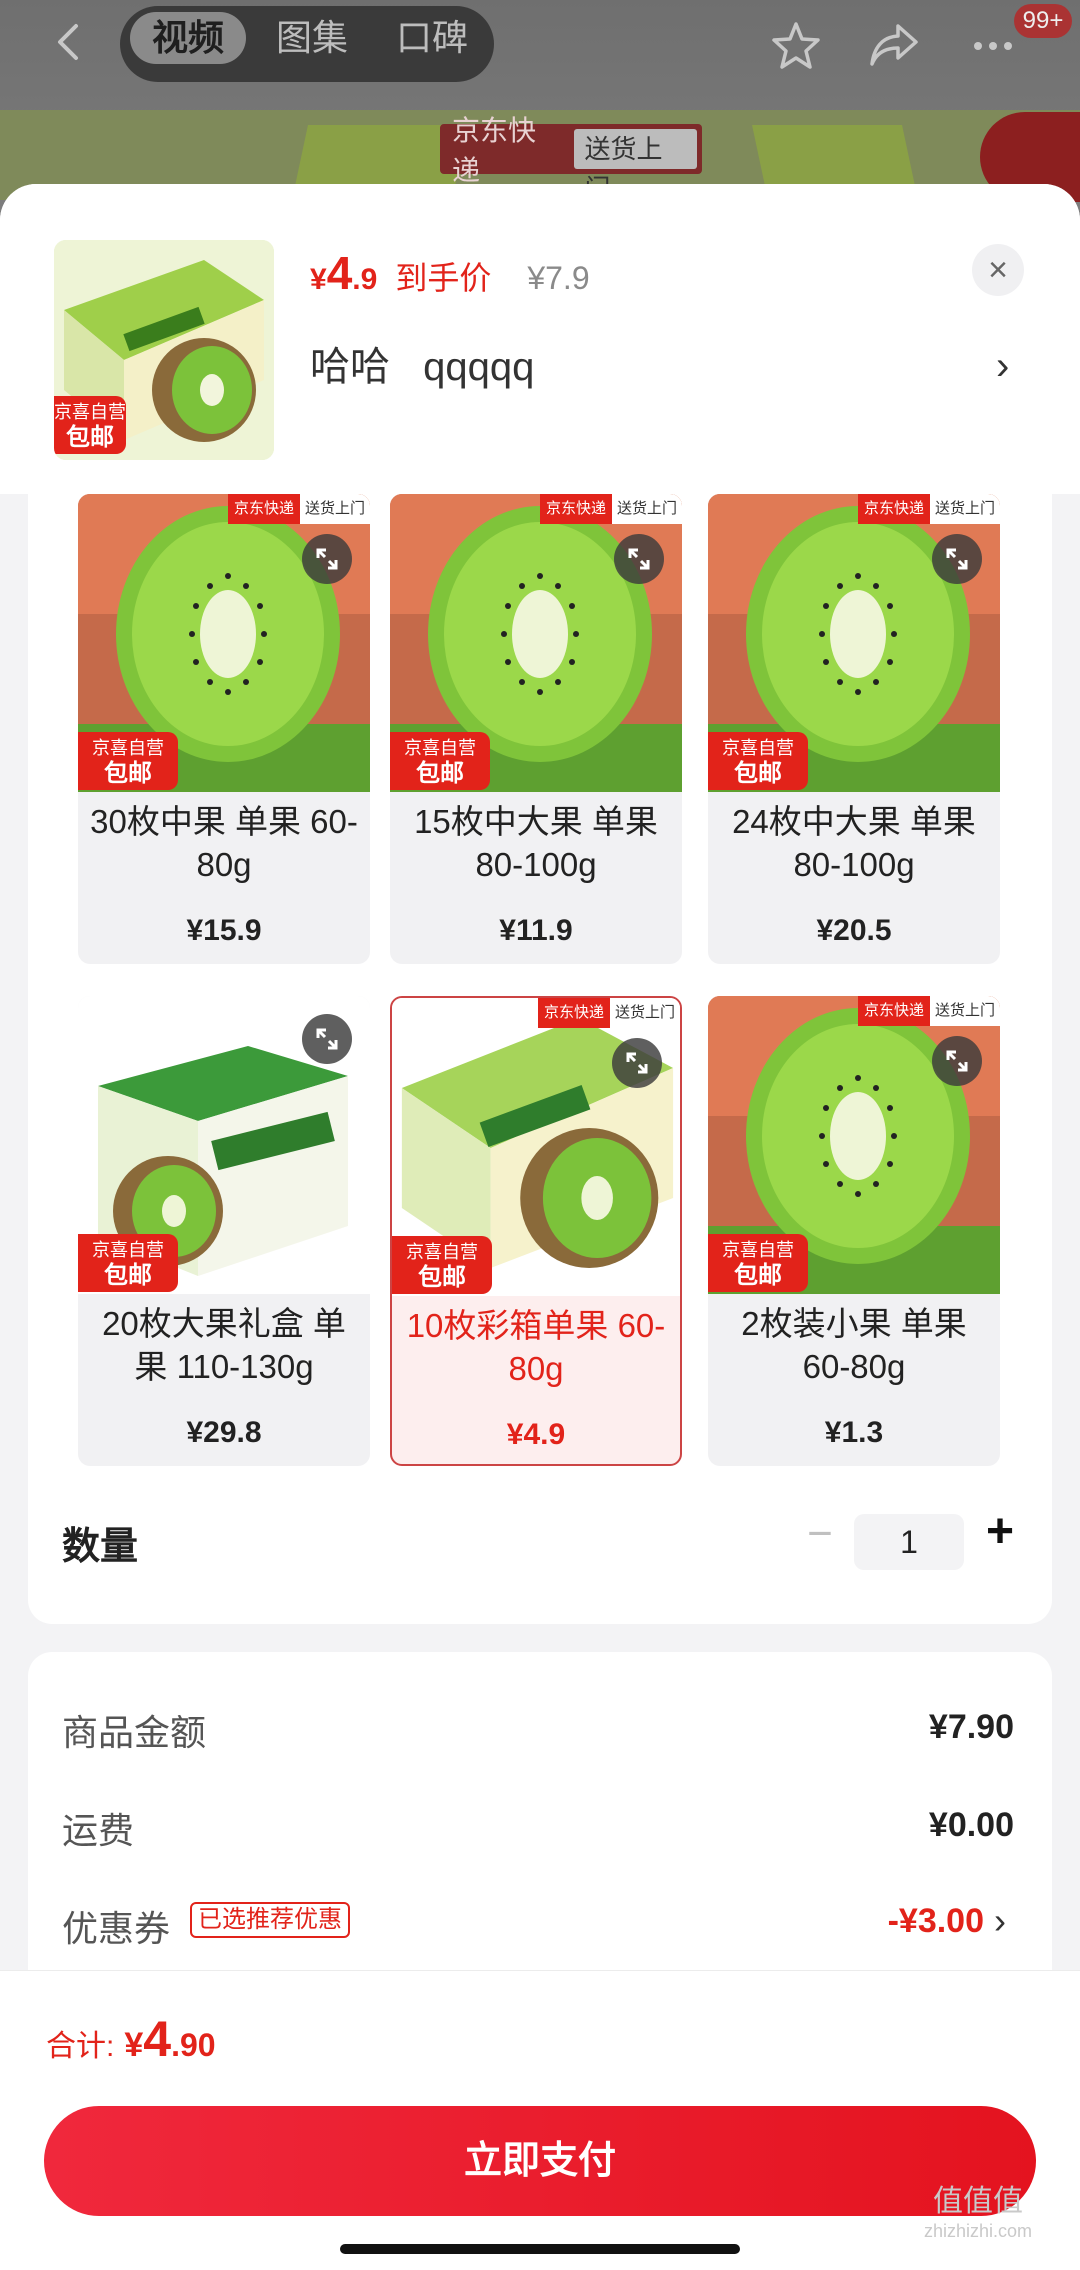  I want to click on spec-primary: 哈哈, so click(350, 367).